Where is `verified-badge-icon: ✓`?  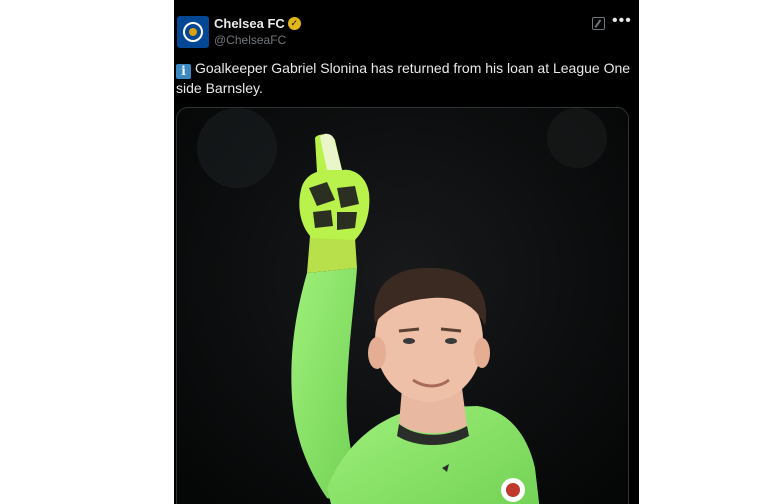 verified-badge-icon: ✓ is located at coordinates (294, 23).